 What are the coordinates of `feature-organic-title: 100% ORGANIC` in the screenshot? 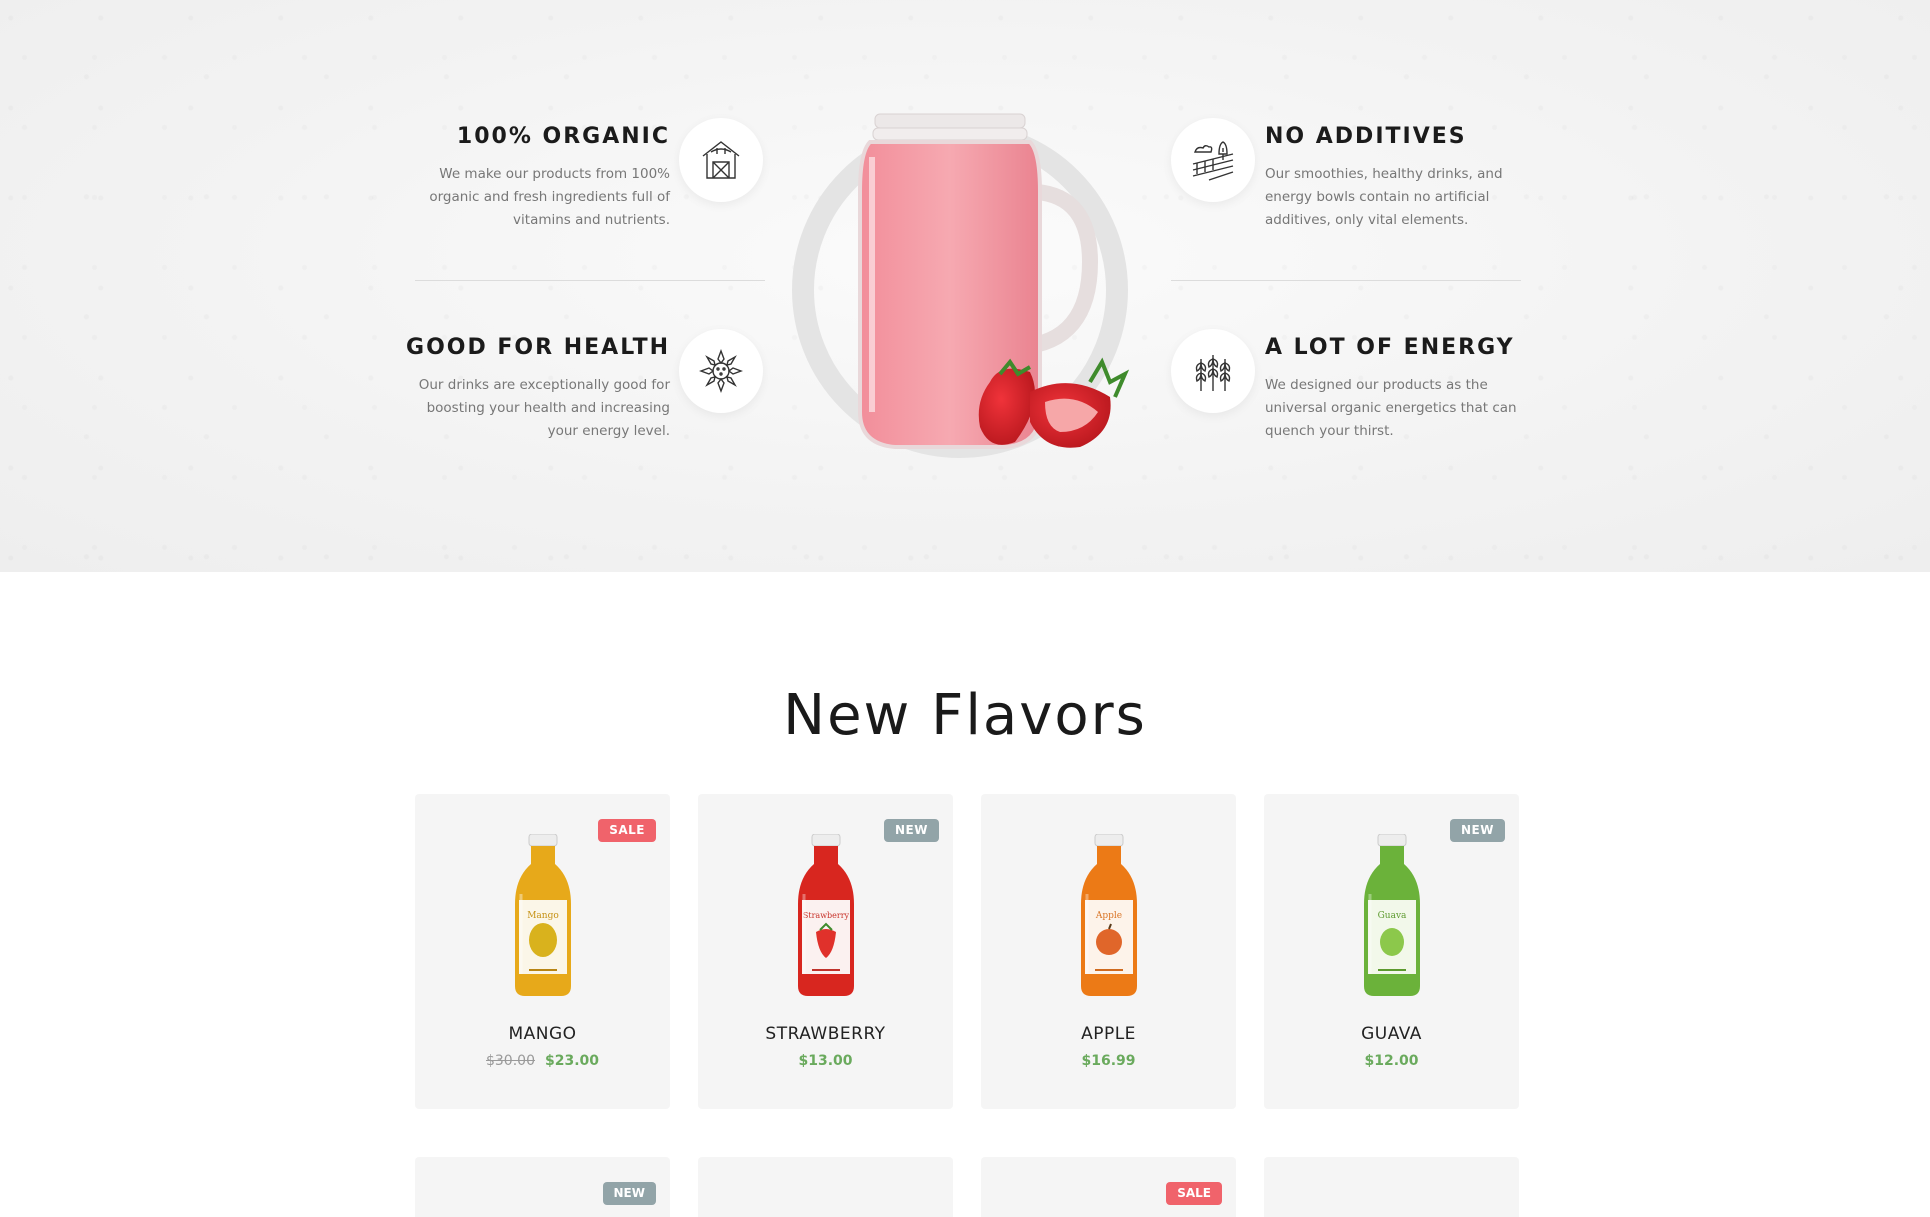 It's located at (563, 136).